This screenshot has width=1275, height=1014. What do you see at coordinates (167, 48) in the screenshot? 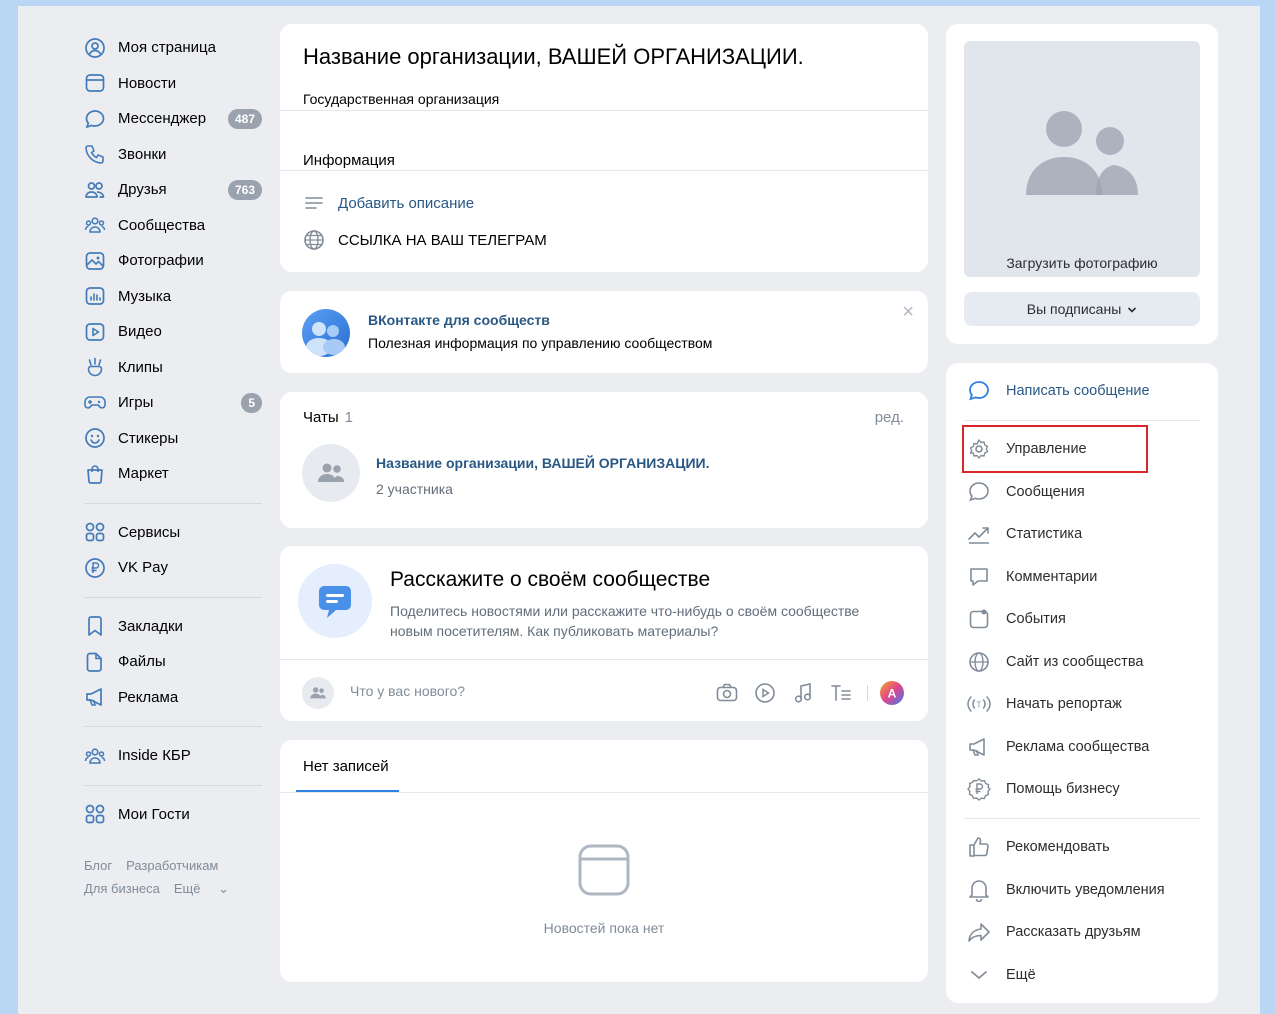
I see `sidebar-item-label: Моя страница` at bounding box center [167, 48].